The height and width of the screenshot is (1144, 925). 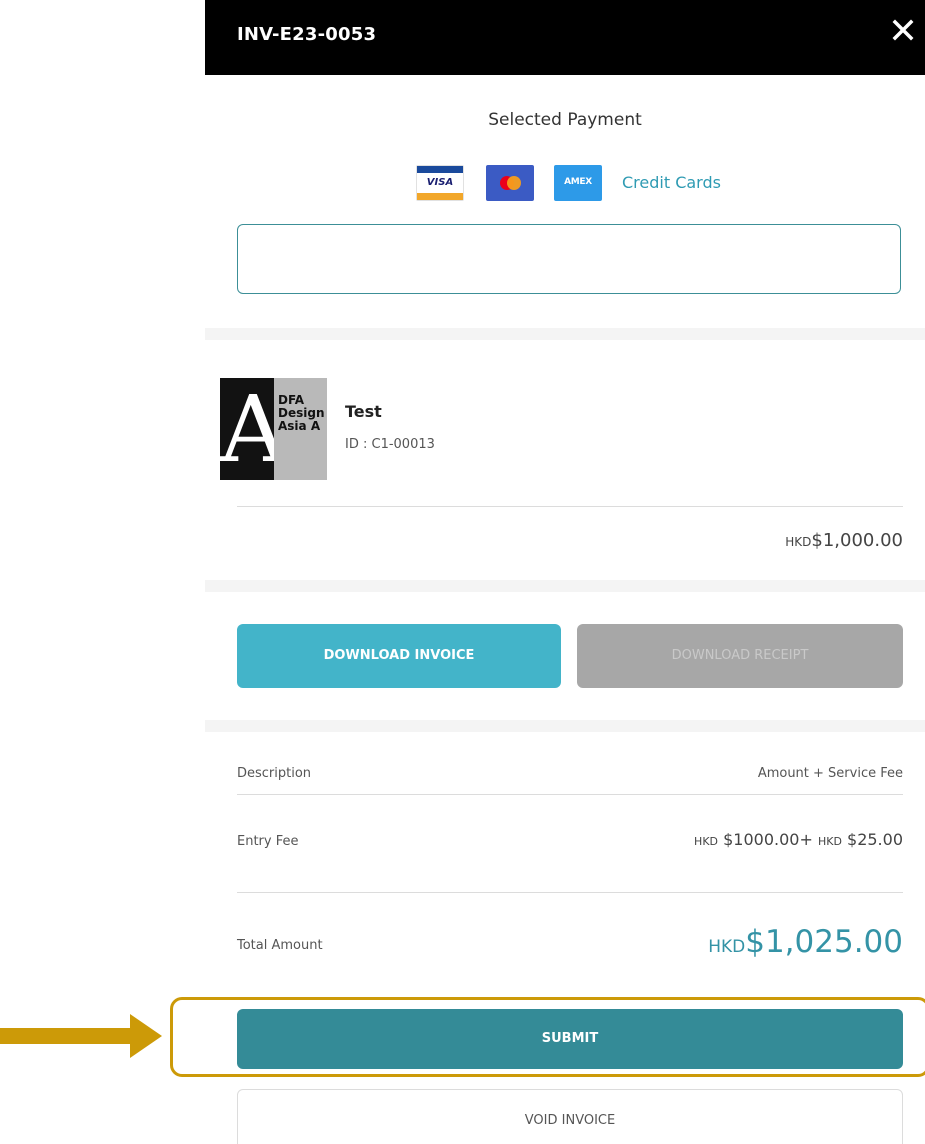 What do you see at coordinates (570, 1039) in the screenshot?
I see `submit-button: SUBMIT` at bounding box center [570, 1039].